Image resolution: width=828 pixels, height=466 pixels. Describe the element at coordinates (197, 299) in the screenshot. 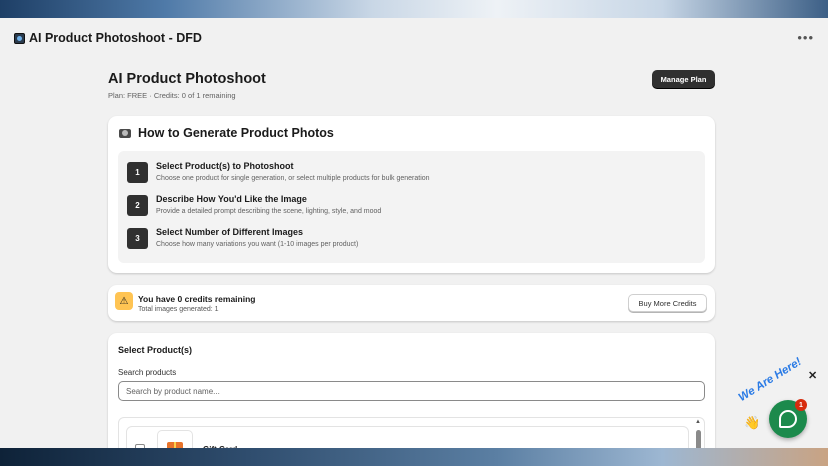

I see `credits-title: You have 0 credits remaining` at that location.